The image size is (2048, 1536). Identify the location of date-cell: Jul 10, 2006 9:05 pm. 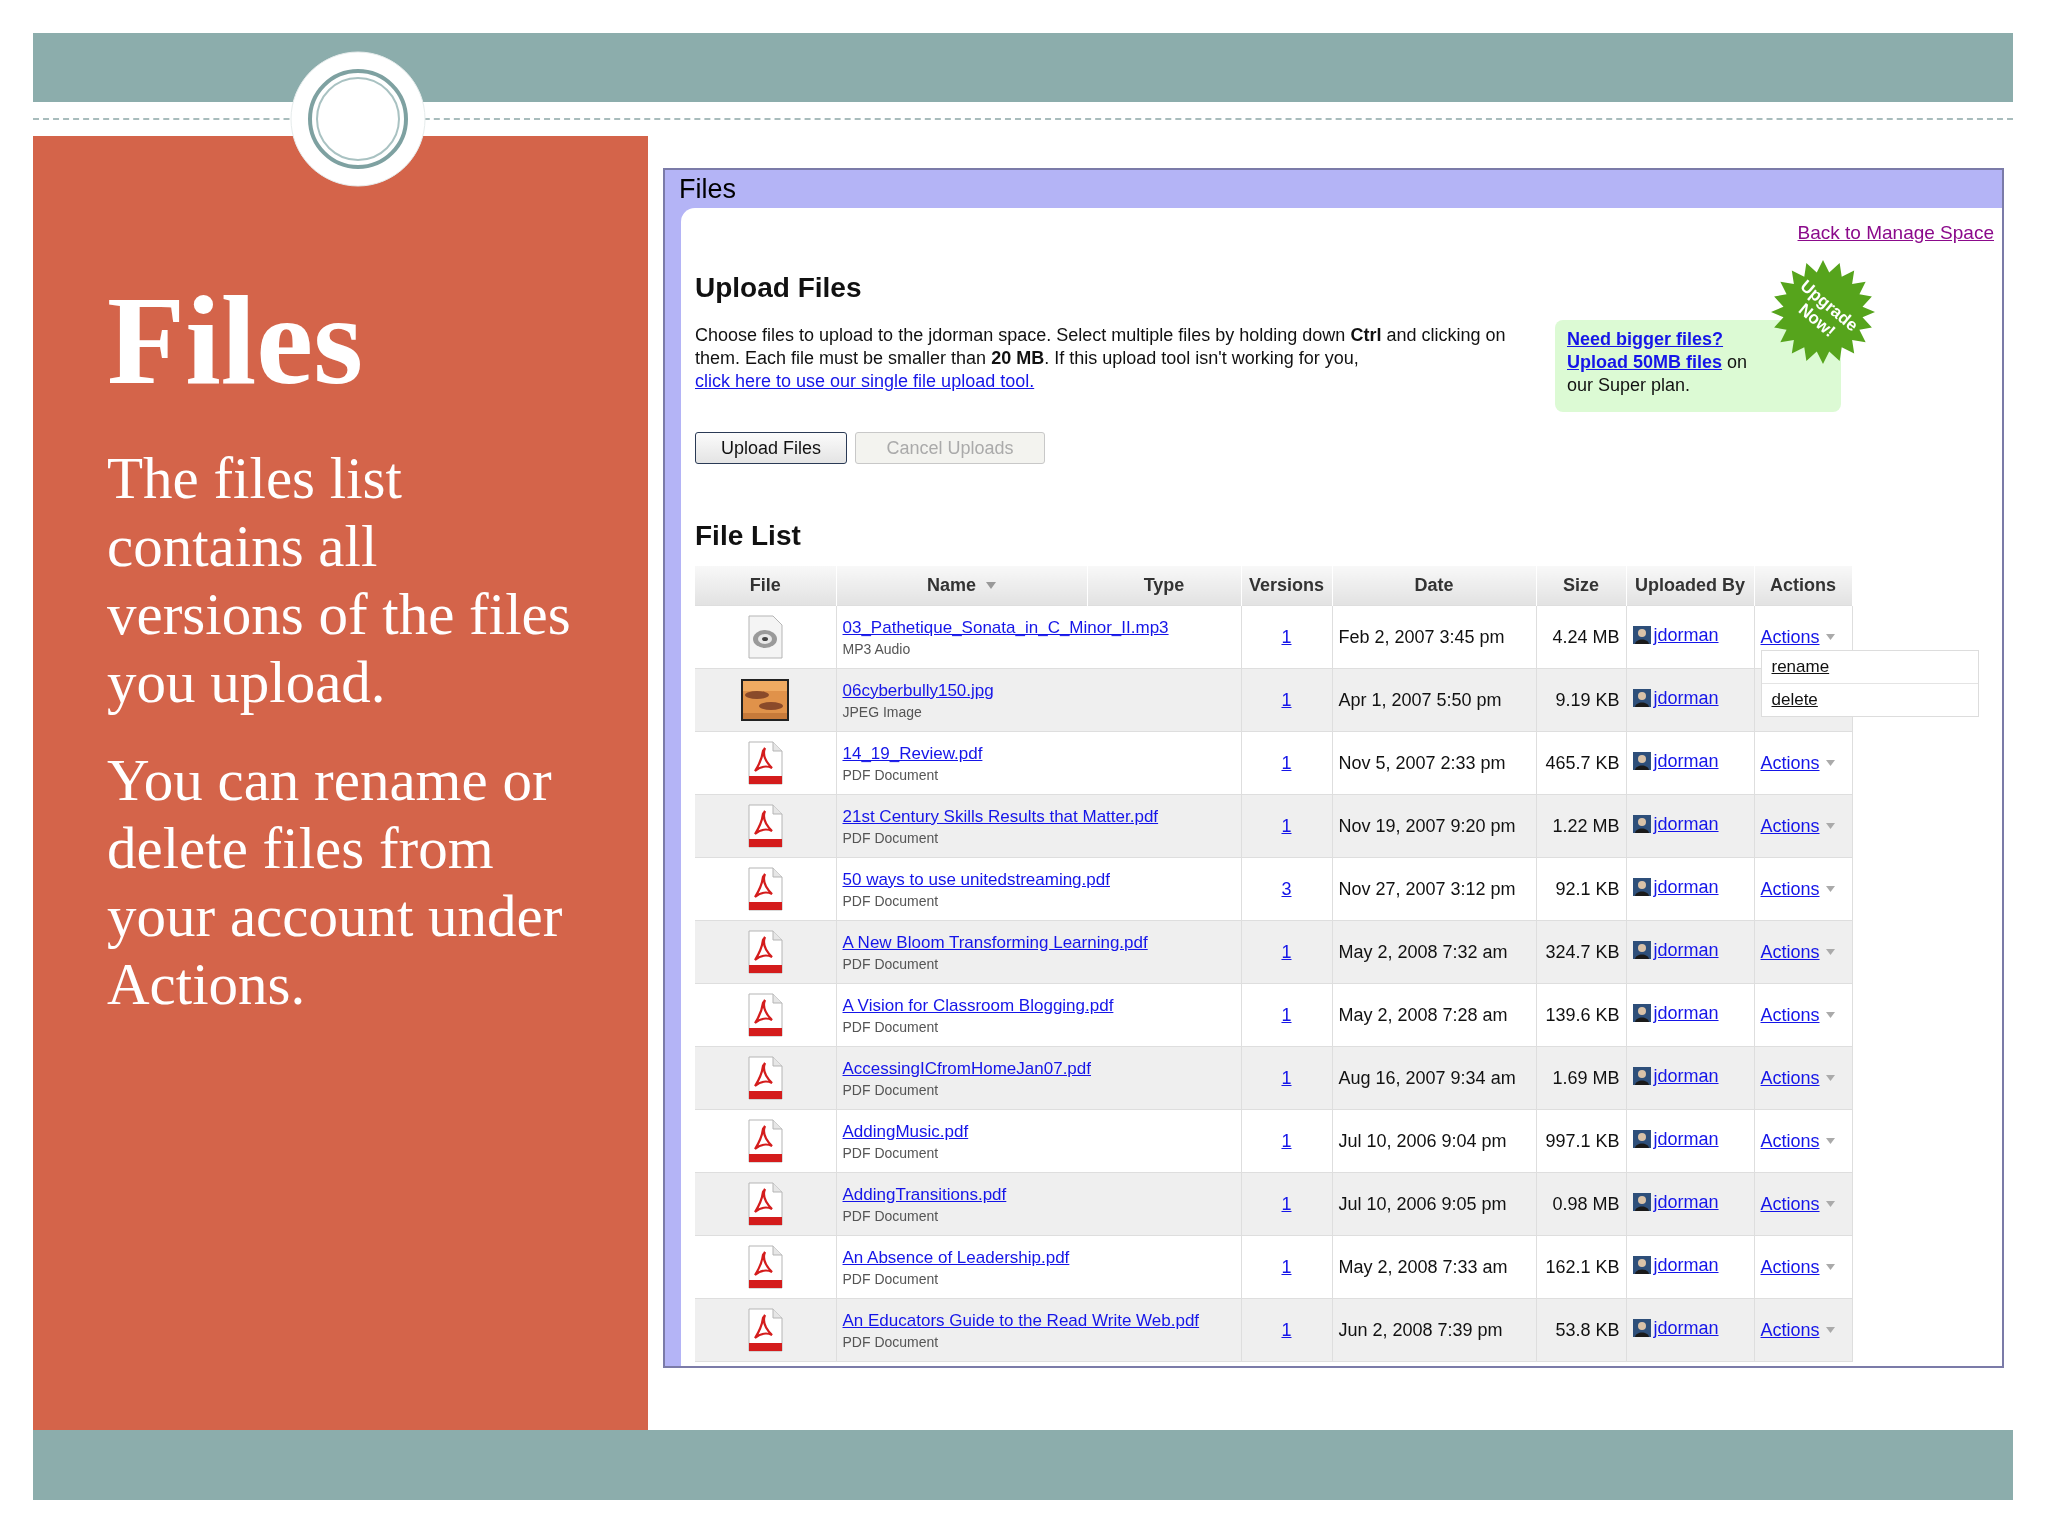
(1422, 1203).